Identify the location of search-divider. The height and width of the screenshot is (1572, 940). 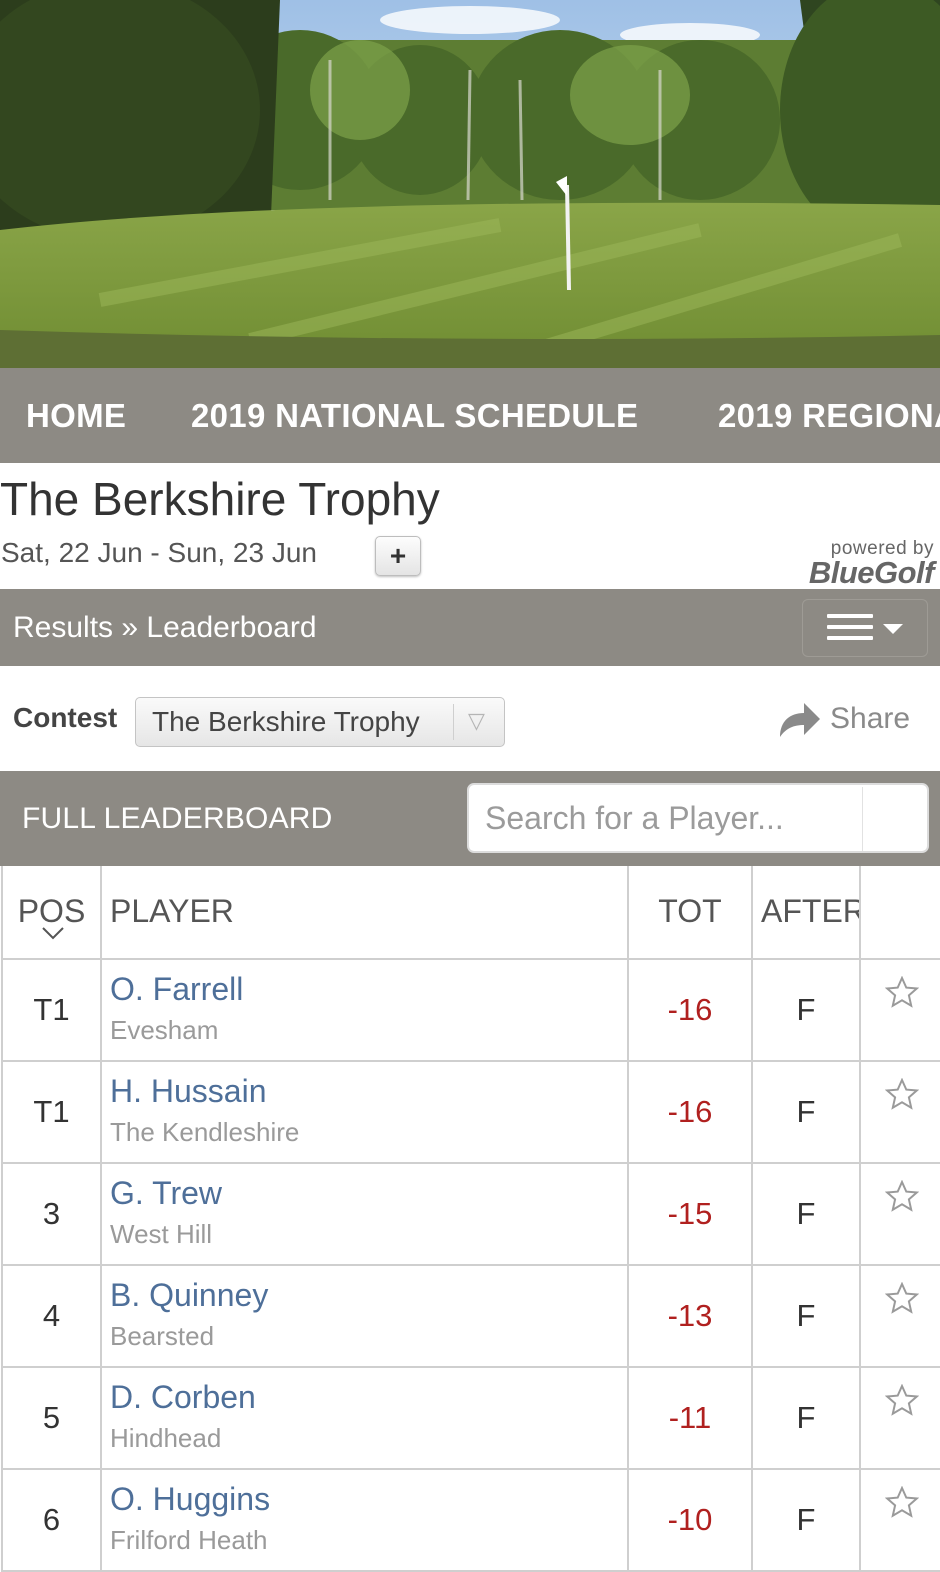
(862, 819).